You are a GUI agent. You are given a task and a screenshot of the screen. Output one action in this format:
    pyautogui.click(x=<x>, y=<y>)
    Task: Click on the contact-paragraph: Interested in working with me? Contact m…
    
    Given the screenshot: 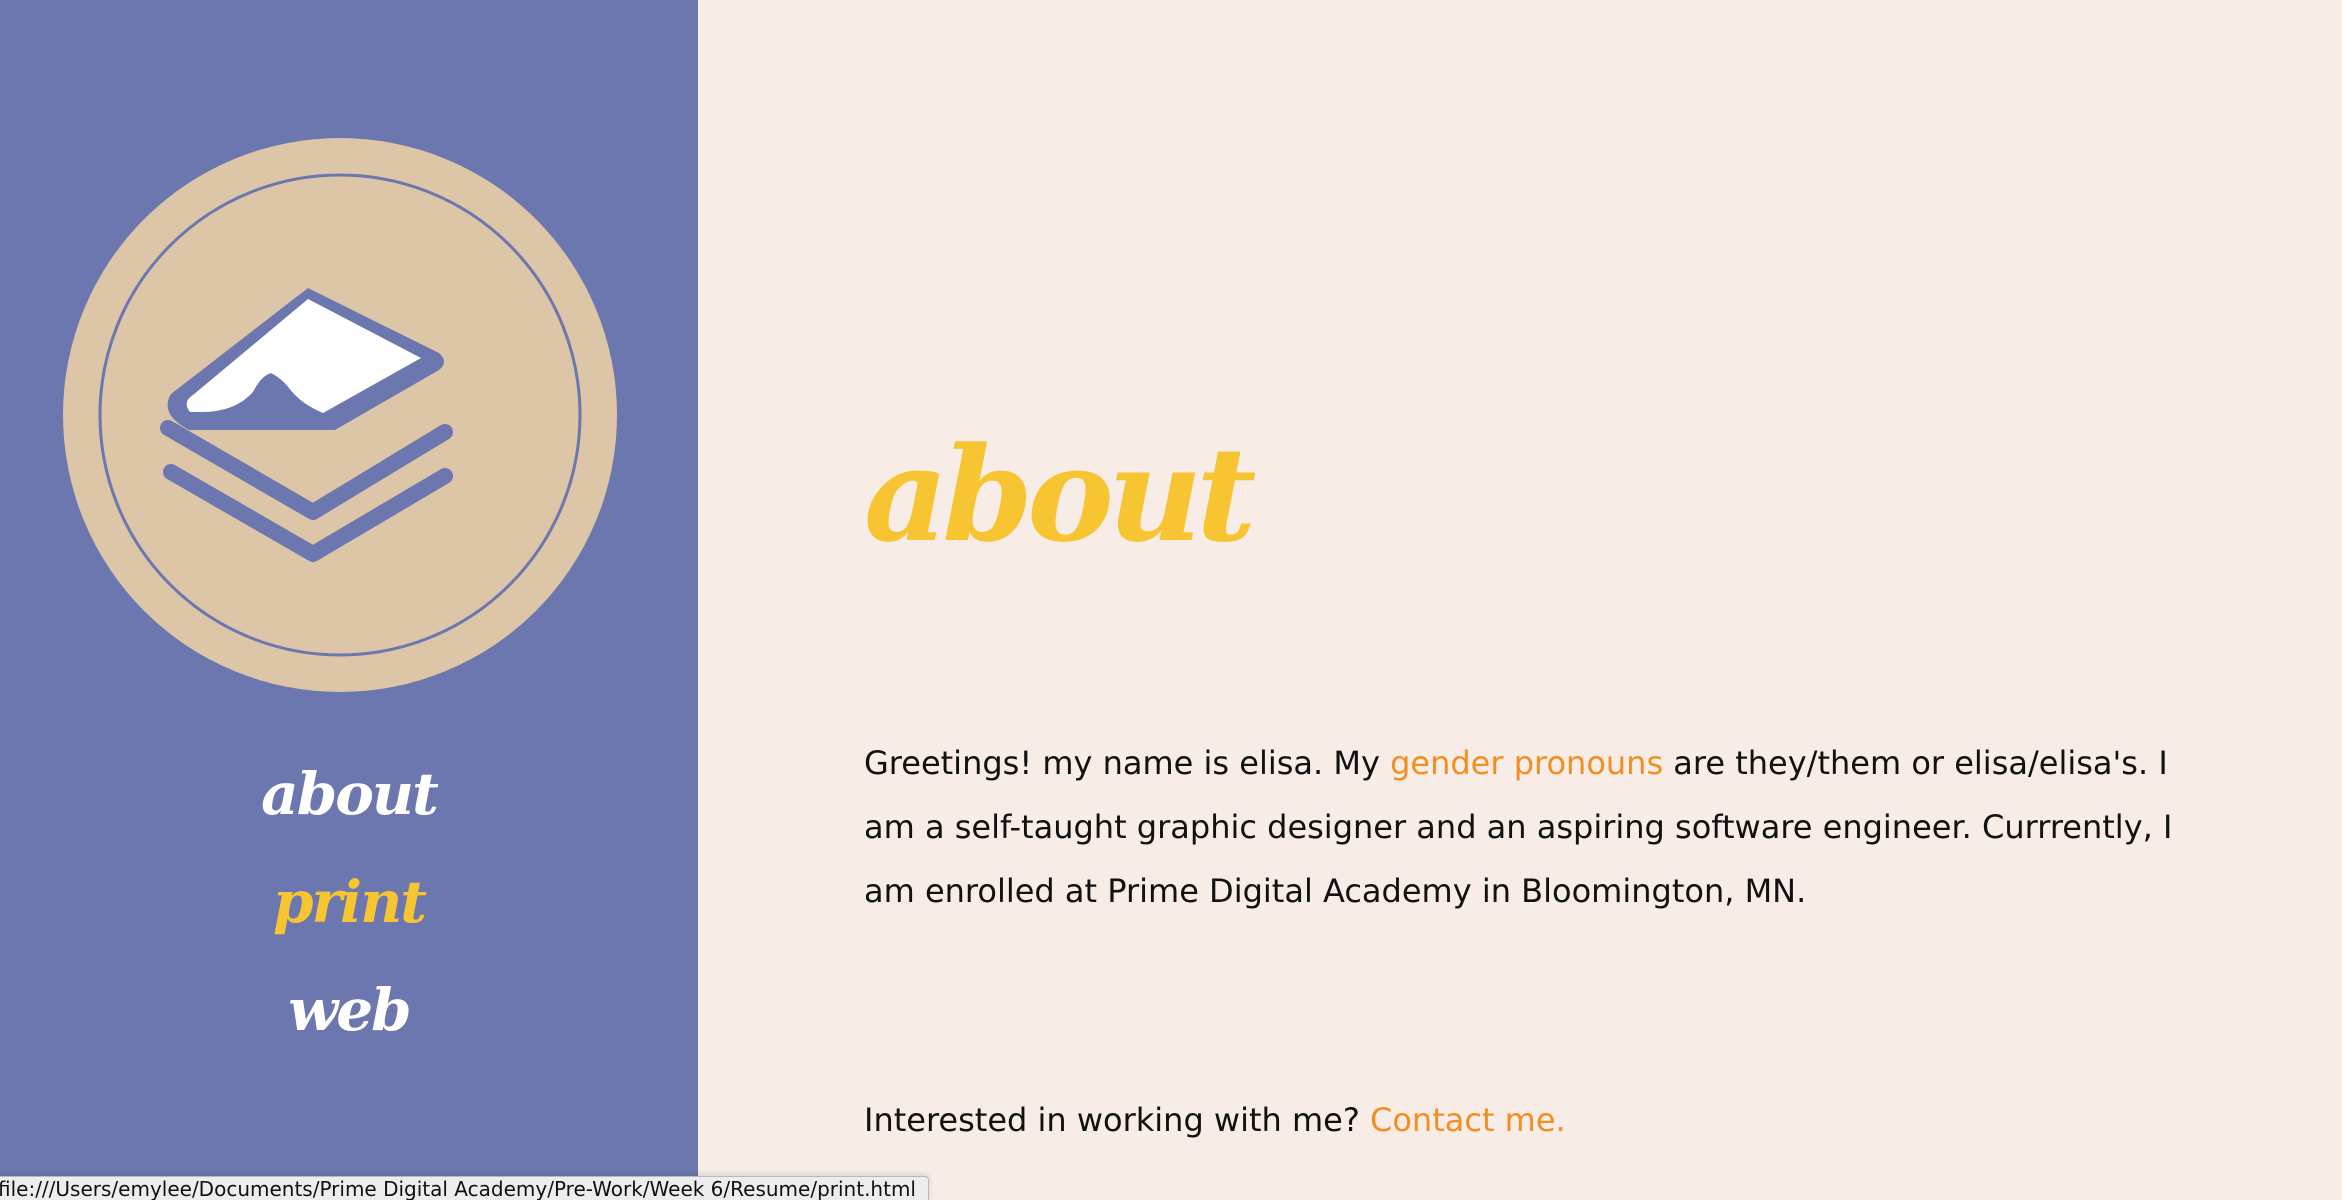 What is the action you would take?
    pyautogui.click(x=1534, y=1120)
    